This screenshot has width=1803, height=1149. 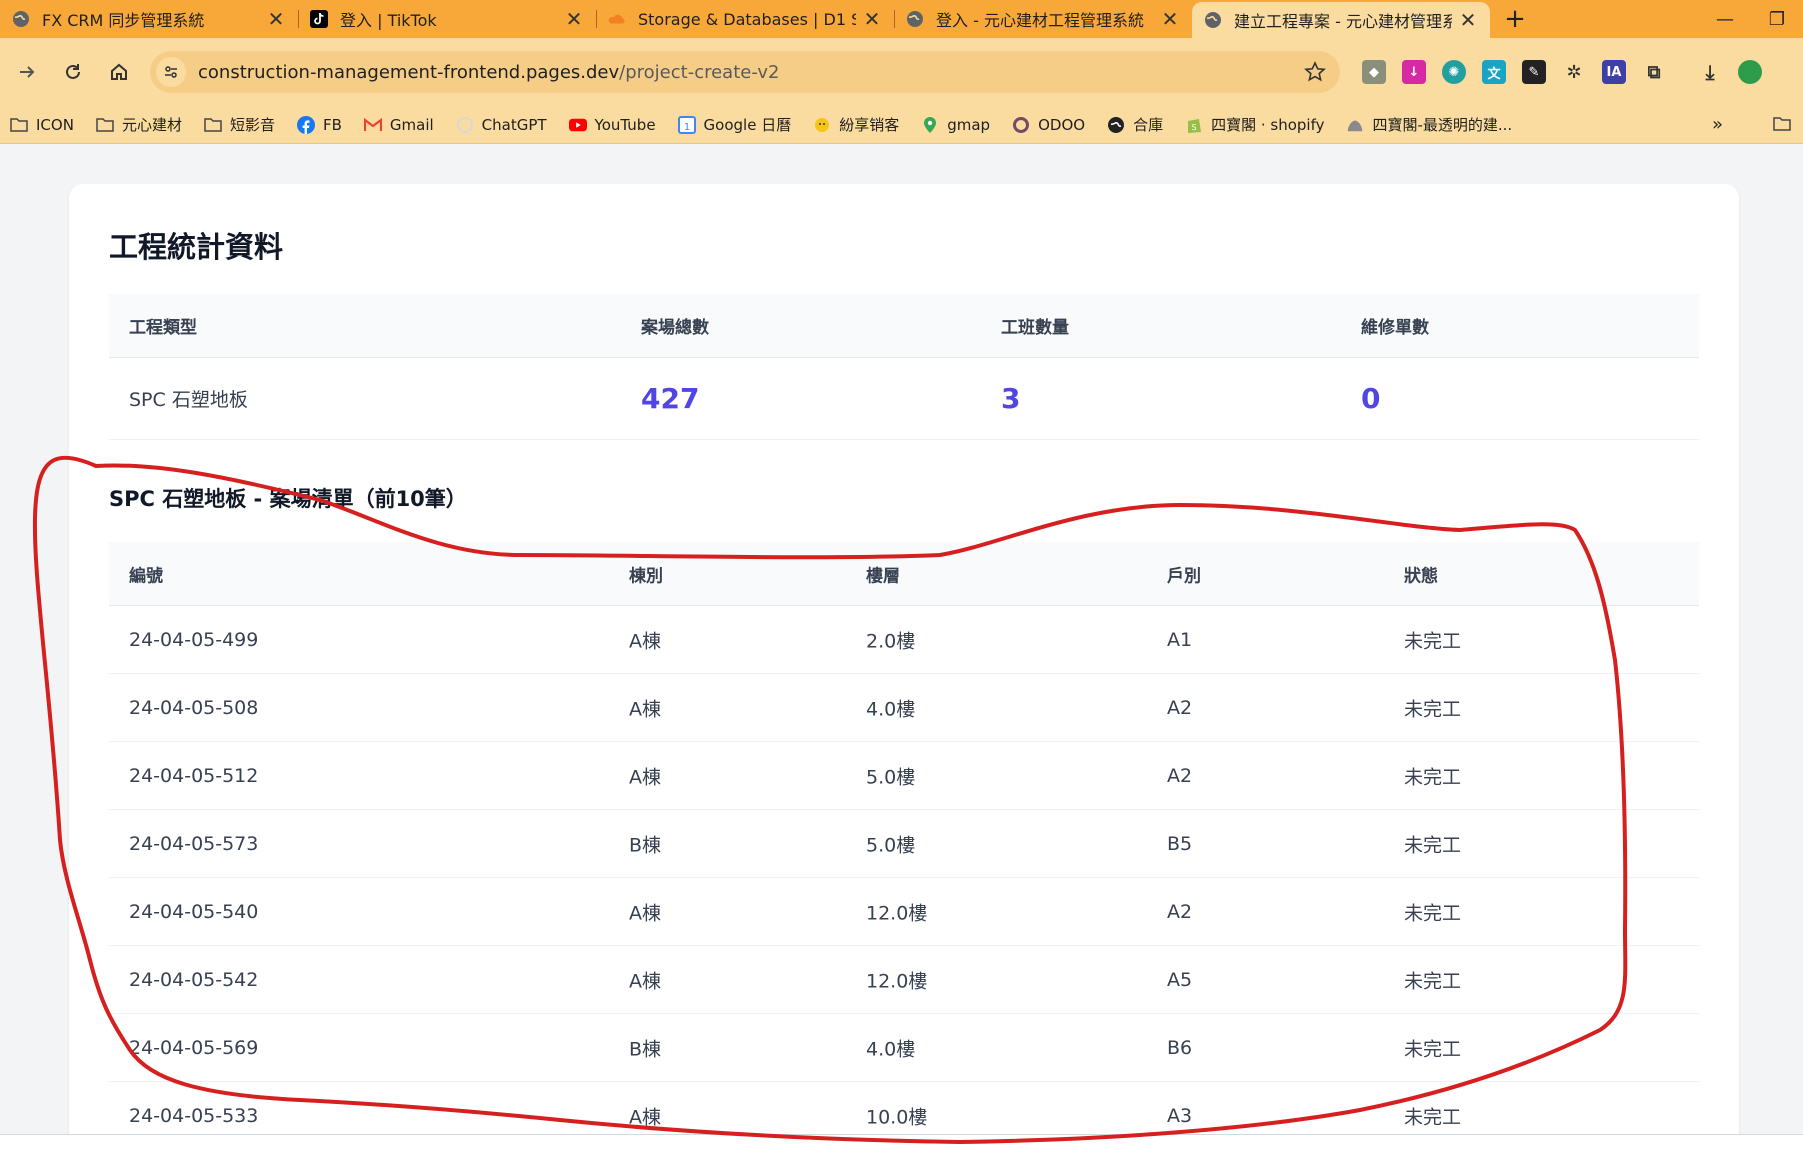 What do you see at coordinates (617, 19) in the screenshot?
I see `cloudflare-icon` at bounding box center [617, 19].